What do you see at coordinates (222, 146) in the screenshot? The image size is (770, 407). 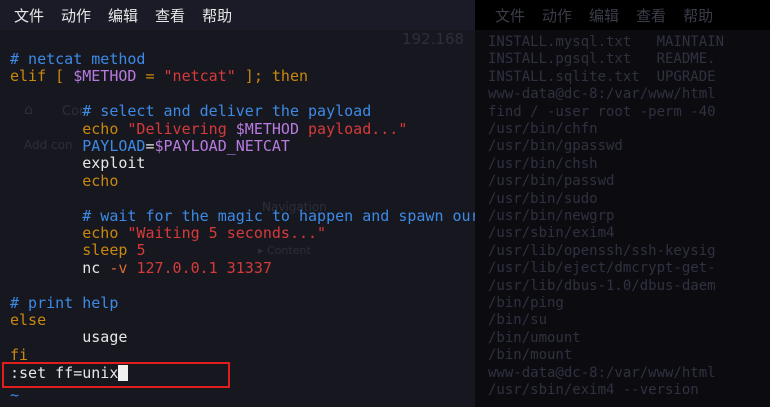 I see `code-token: $PAYLOAD_NETCAT` at bounding box center [222, 146].